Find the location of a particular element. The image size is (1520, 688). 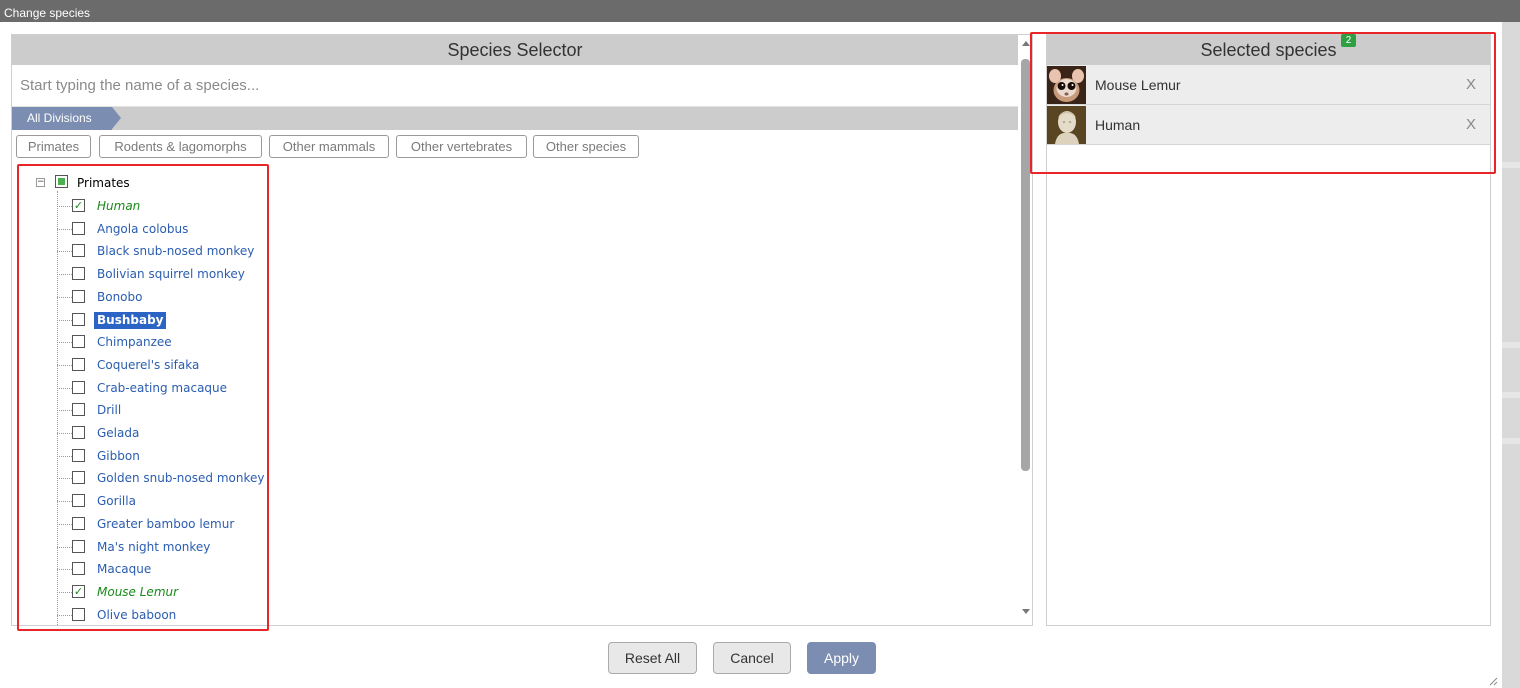

tree-item-label: Bolivian squirrel monkey is located at coordinates (171, 274).